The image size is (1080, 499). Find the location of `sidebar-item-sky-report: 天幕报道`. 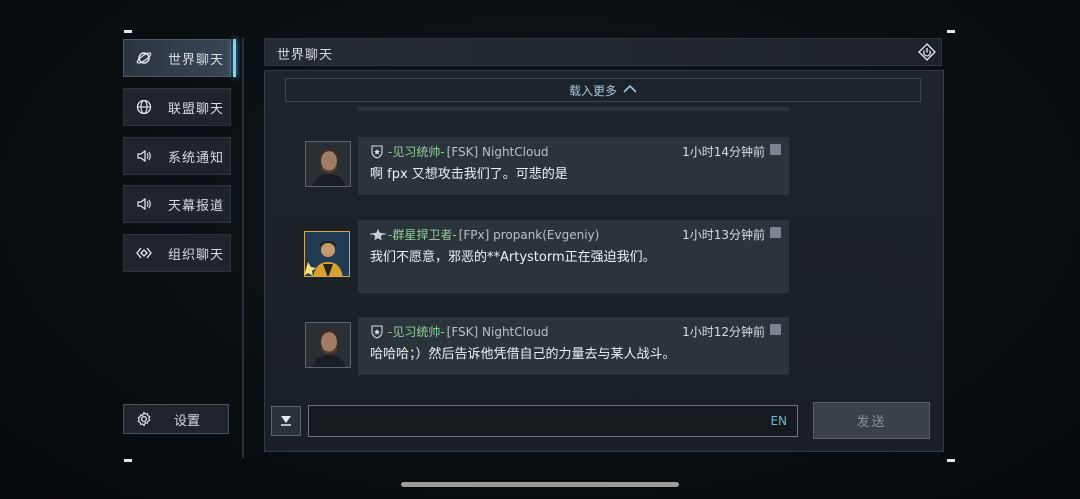

sidebar-item-sky-report: 天幕报道 is located at coordinates (177, 204).